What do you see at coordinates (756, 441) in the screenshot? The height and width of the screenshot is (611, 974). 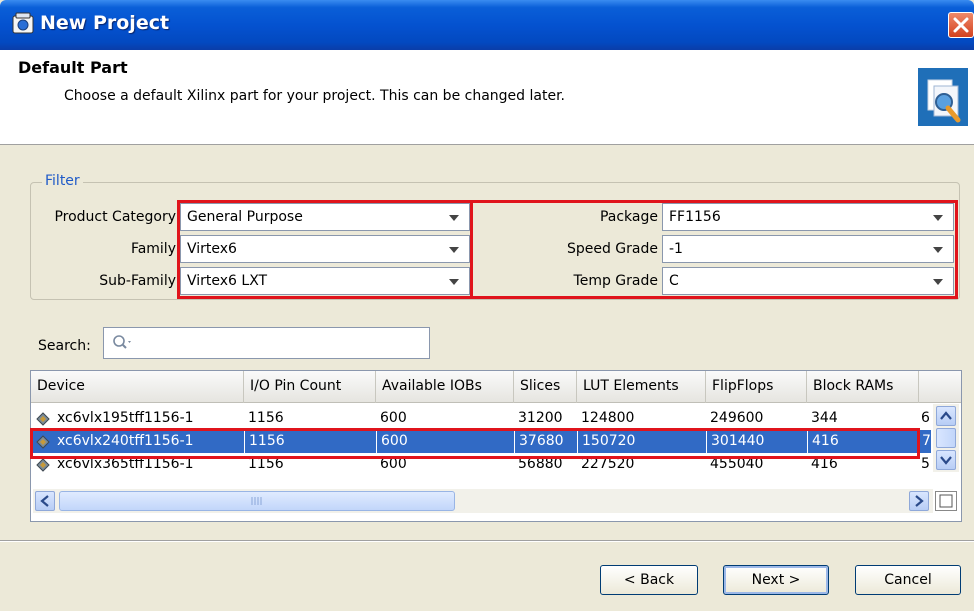 I see `cell-flipflops: 301440` at bounding box center [756, 441].